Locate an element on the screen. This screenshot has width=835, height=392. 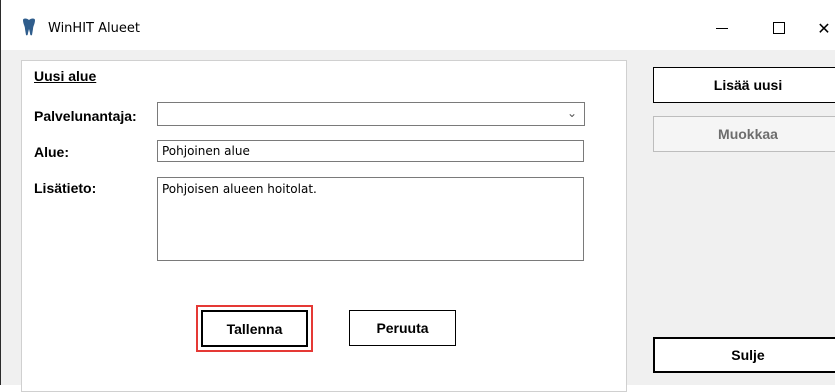
add-new-button: Lisää uusi is located at coordinates (744, 85).